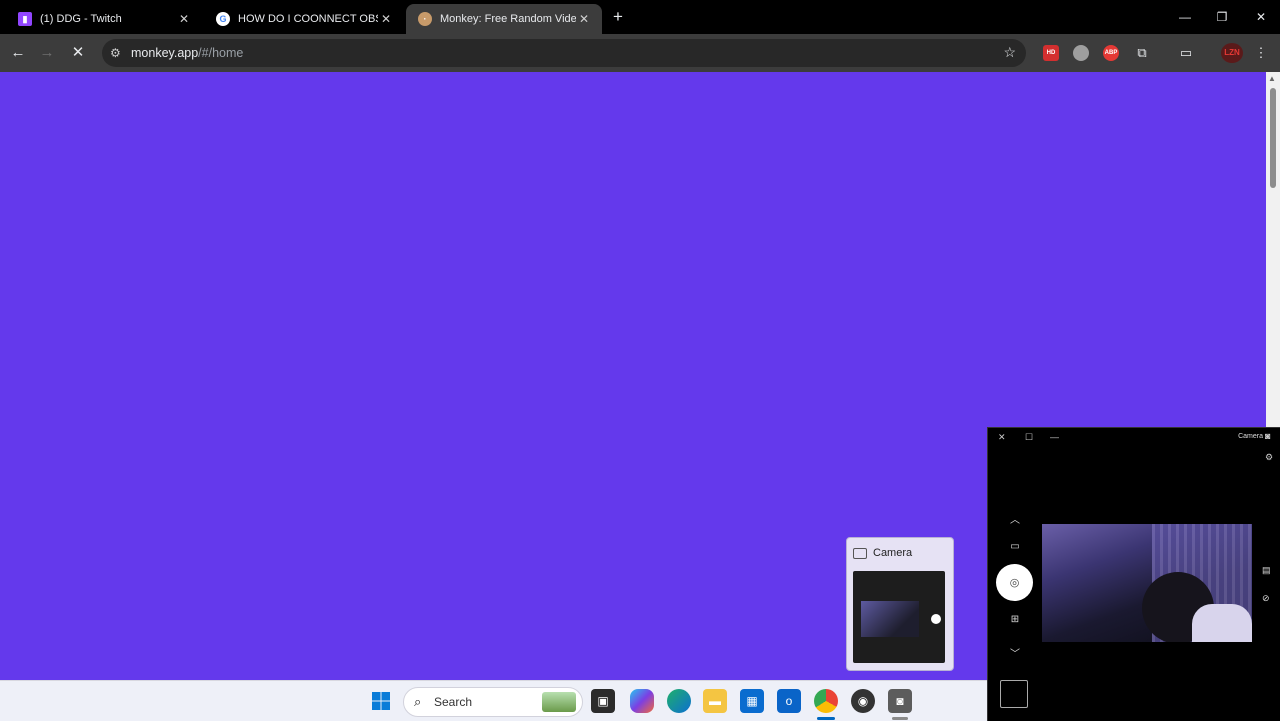 Image resolution: width=1280 pixels, height=721 pixels. I want to click on outlook-icon: o, so click(789, 701).